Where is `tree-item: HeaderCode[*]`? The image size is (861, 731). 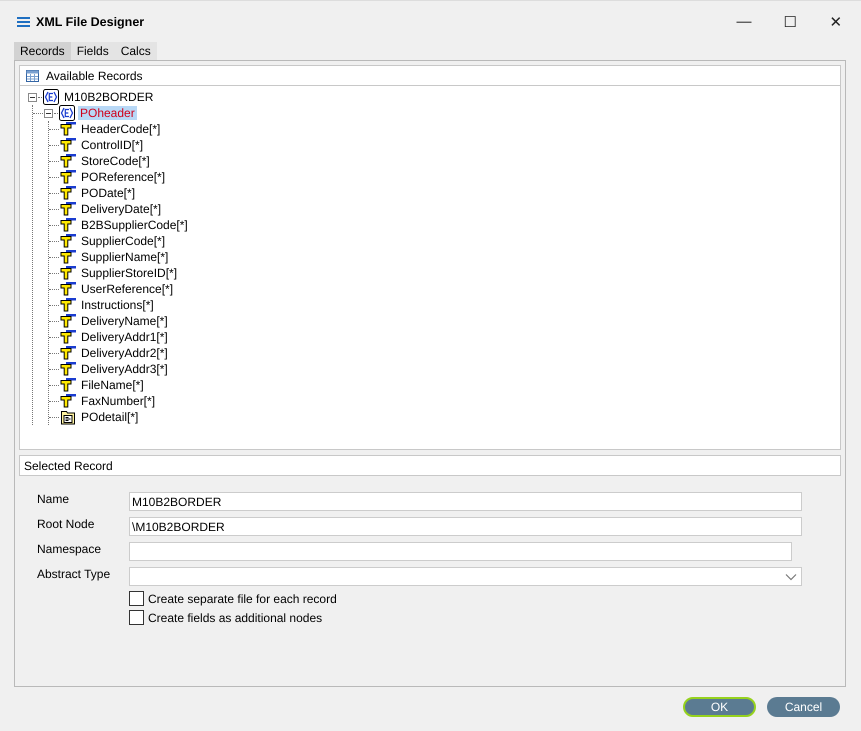 tree-item: HeaderCode[*] is located at coordinates (120, 129).